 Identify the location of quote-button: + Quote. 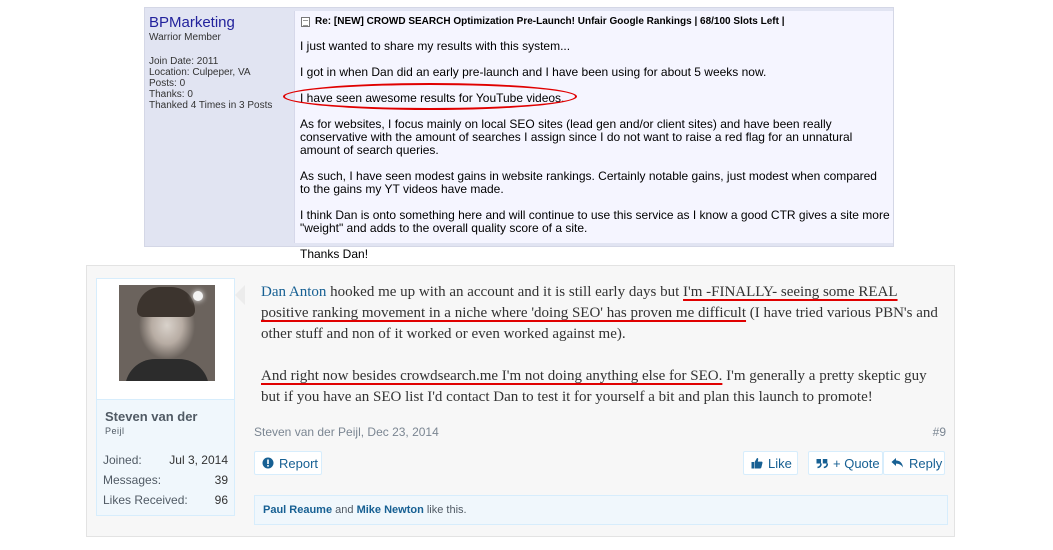
(845, 463).